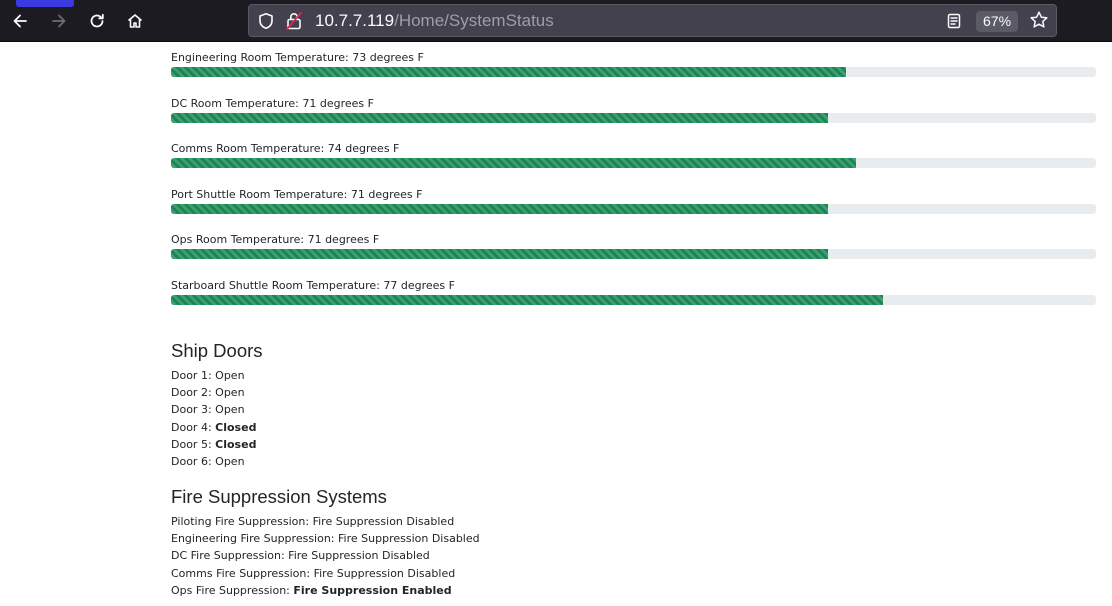 The image size is (1112, 606). Describe the element at coordinates (193, 393) in the screenshot. I see `door-name: Door 2:` at that location.